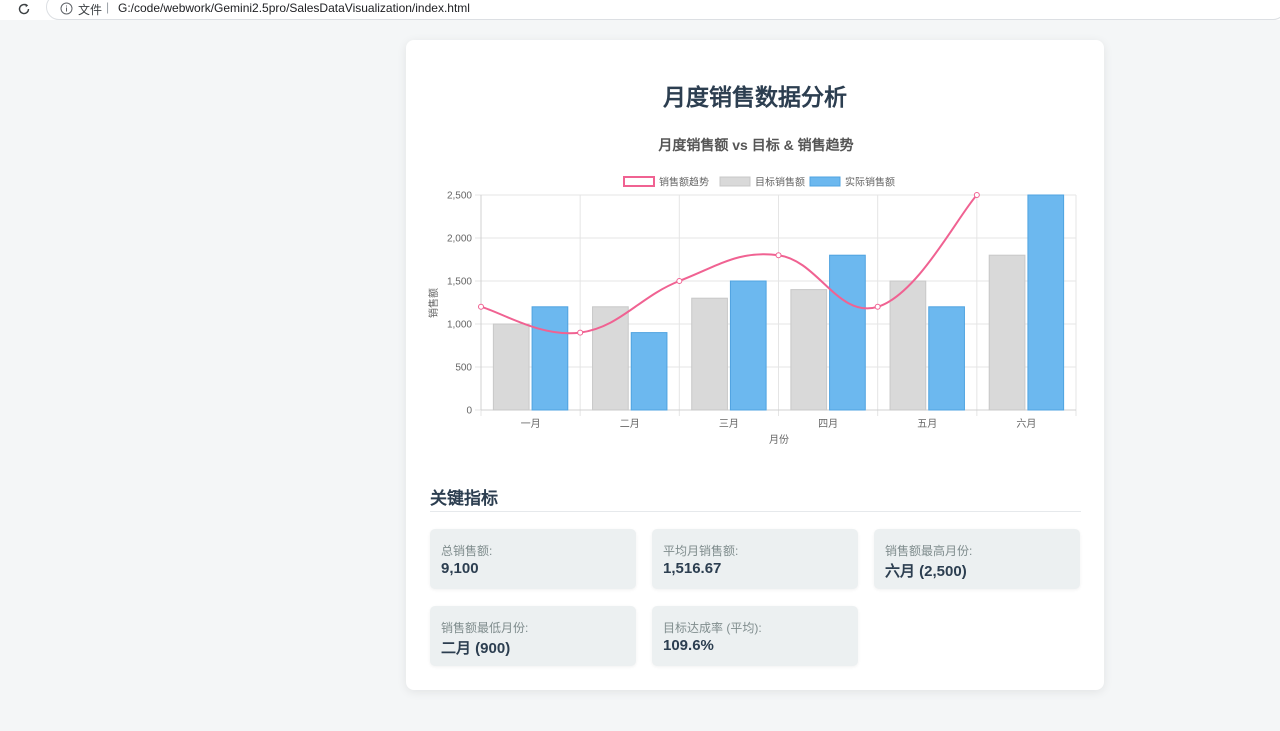  What do you see at coordinates (755, 97) in the screenshot?
I see `page-title: 月度销售数据分析` at bounding box center [755, 97].